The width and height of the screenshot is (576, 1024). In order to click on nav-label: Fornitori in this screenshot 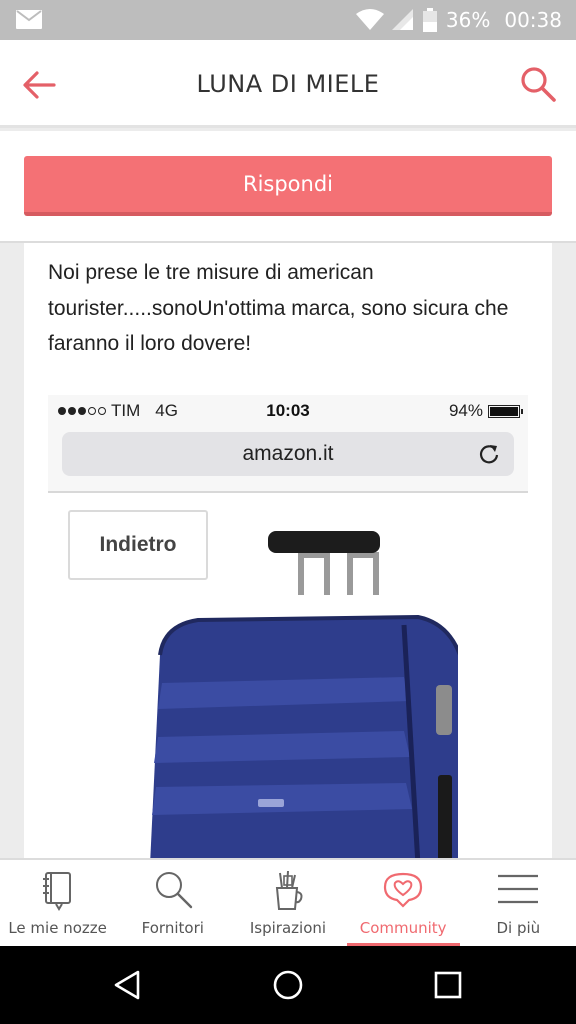, I will do `click(172, 928)`.